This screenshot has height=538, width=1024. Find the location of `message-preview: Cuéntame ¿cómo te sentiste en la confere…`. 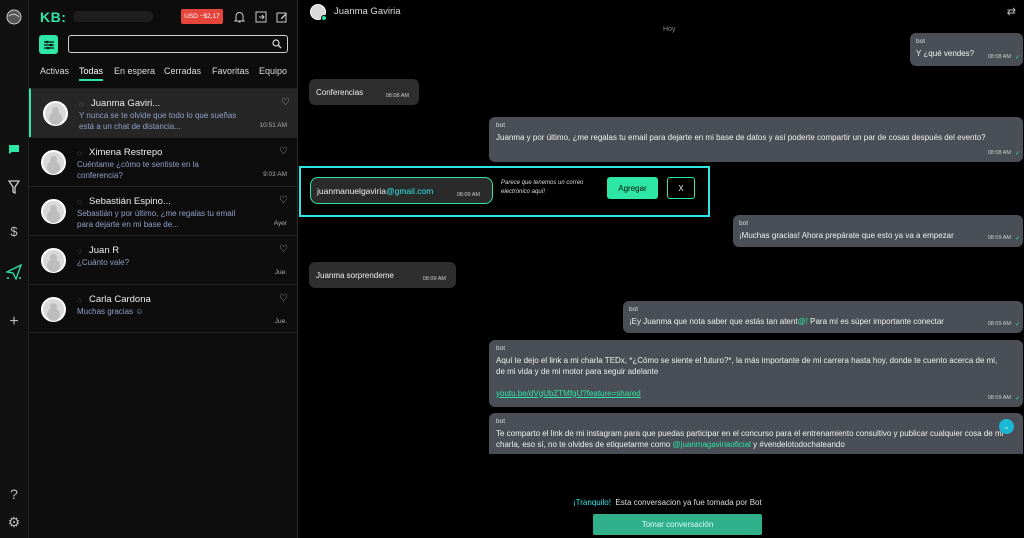

message-preview: Cuéntame ¿cómo te sentiste en la confere… is located at coordinates (138, 170).